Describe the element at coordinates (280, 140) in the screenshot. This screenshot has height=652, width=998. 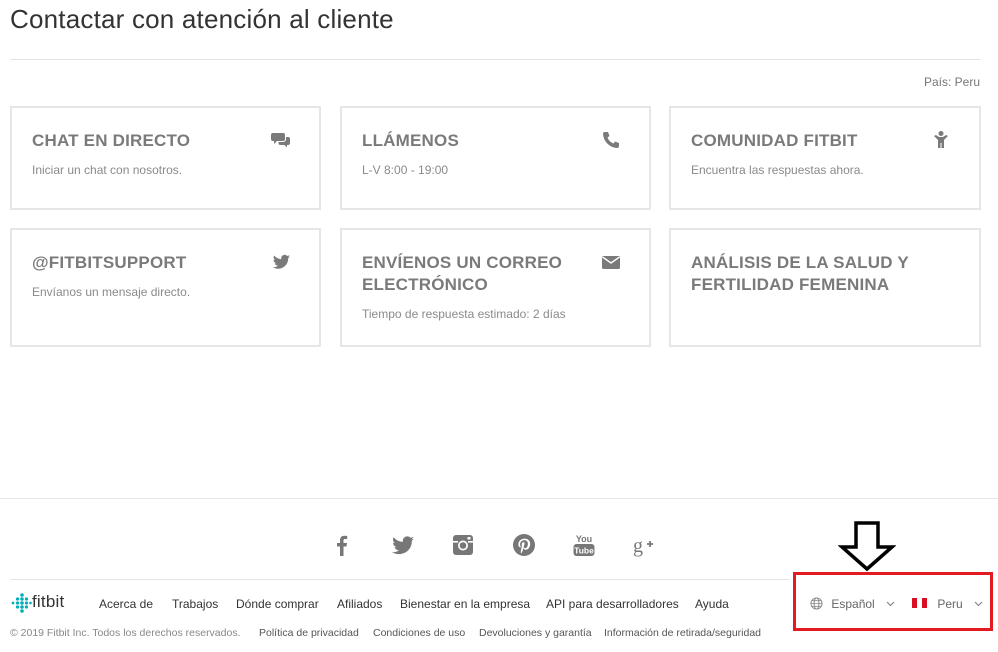
I see `chat-icon` at that location.